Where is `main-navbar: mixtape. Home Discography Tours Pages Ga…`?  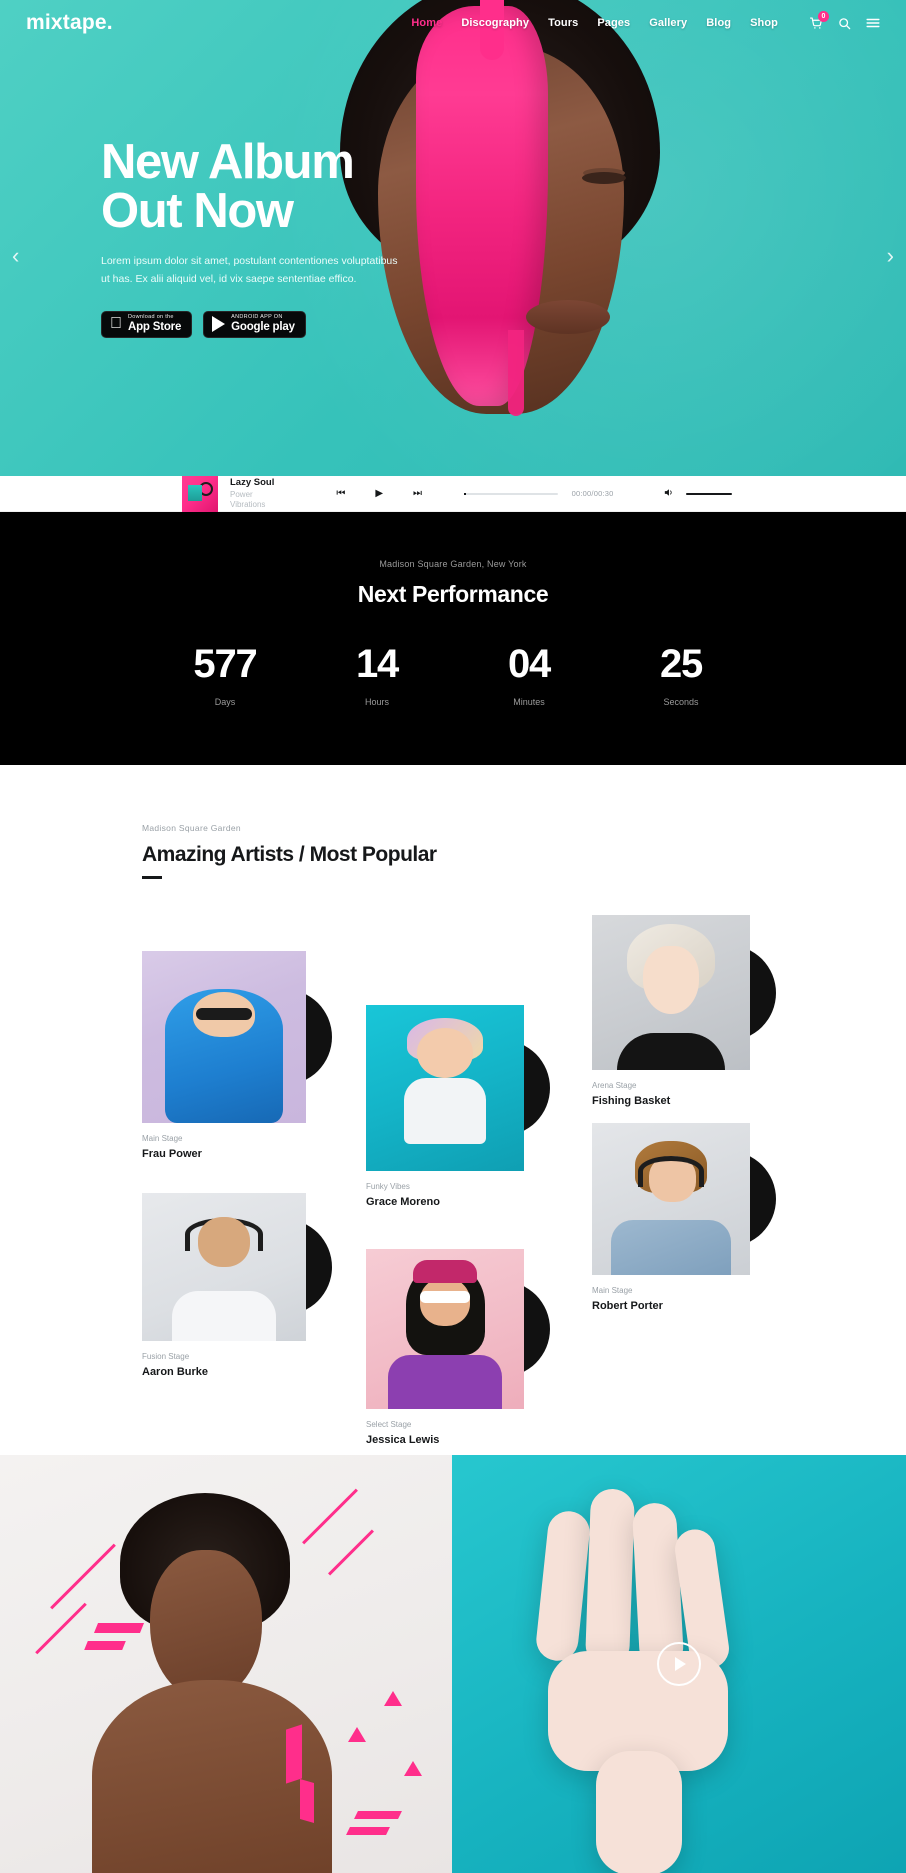 main-navbar: mixtape. Home Discography Tours Pages Ga… is located at coordinates (453, 23).